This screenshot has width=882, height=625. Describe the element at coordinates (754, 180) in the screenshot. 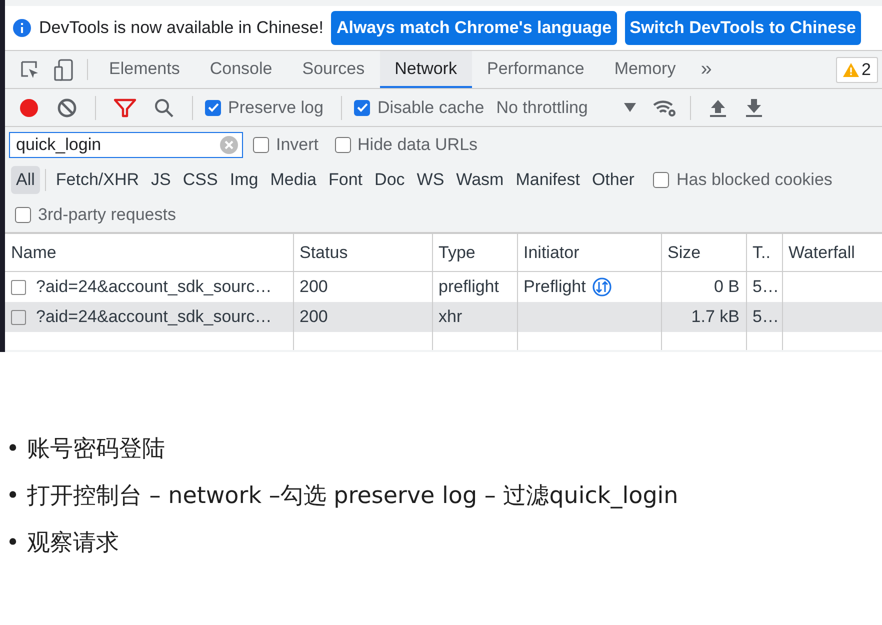

I see `checkbox-label: Has blocked cookies` at that location.